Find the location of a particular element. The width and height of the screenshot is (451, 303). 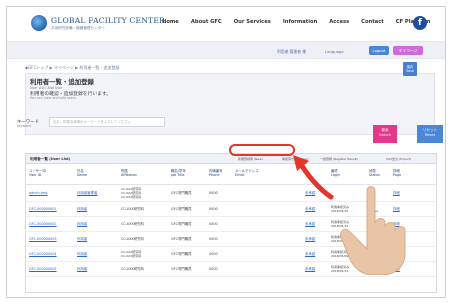

cell-user-id: GFC-000000003 is located at coordinates (50, 239).